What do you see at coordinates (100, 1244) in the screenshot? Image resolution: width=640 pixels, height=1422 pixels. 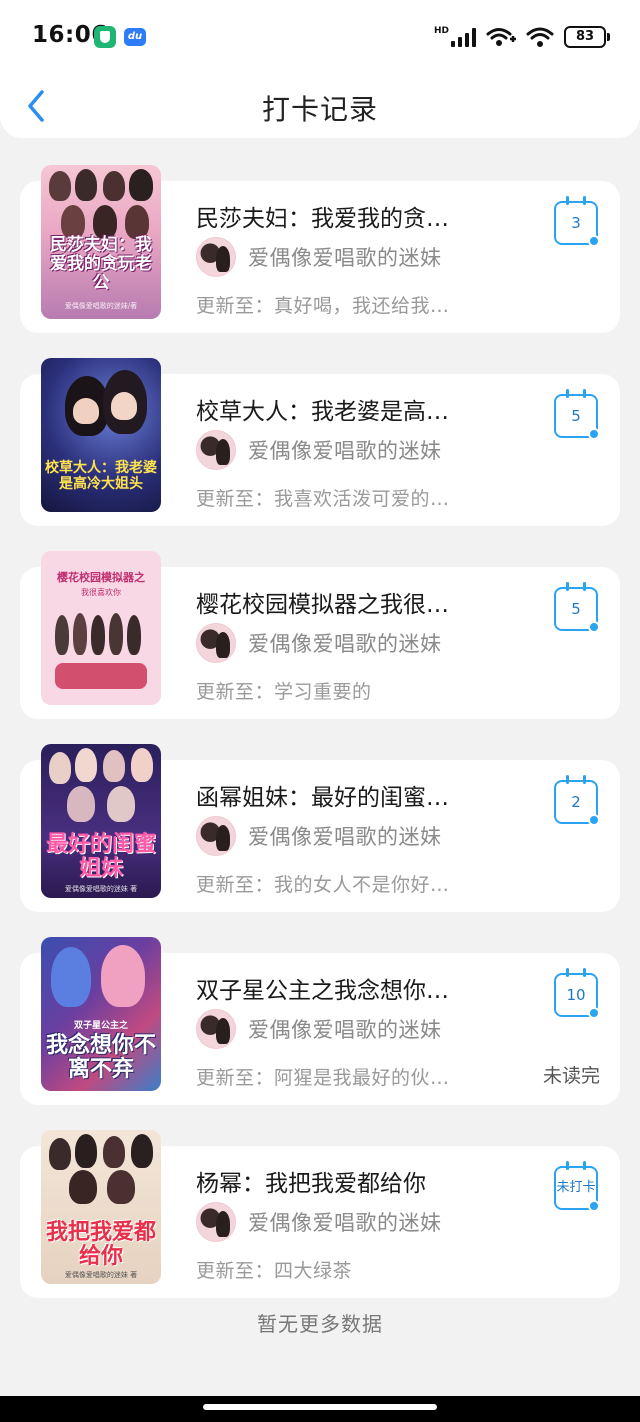 I see `cover-title: 我把我爱都给你` at bounding box center [100, 1244].